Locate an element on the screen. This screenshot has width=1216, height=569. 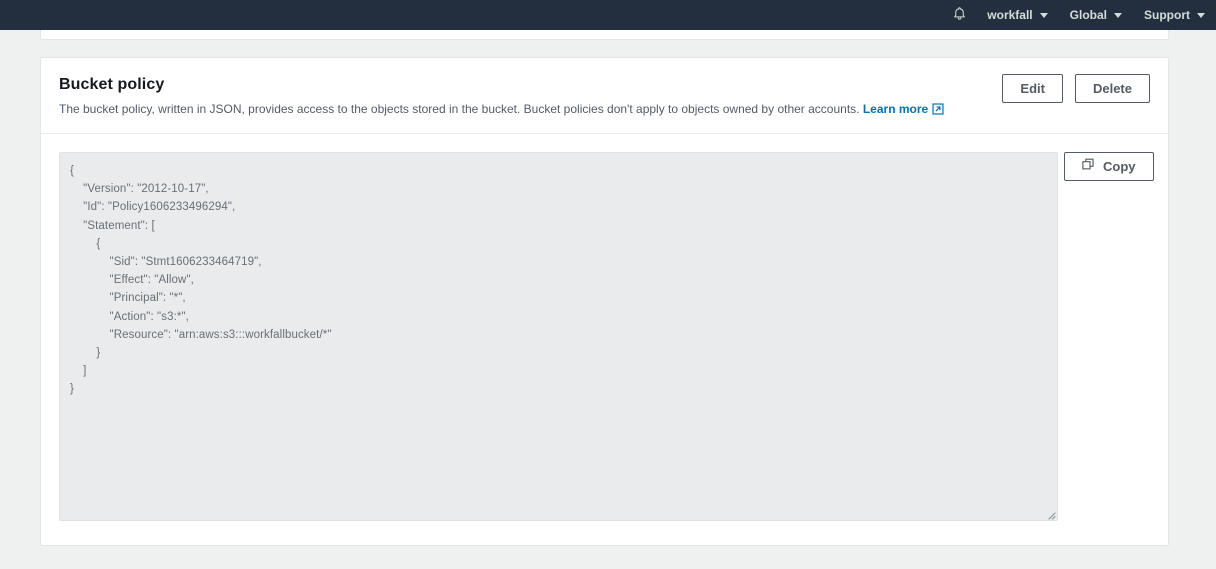
top-navigation-bar: workfall Global Support is located at coordinates (608, 15).